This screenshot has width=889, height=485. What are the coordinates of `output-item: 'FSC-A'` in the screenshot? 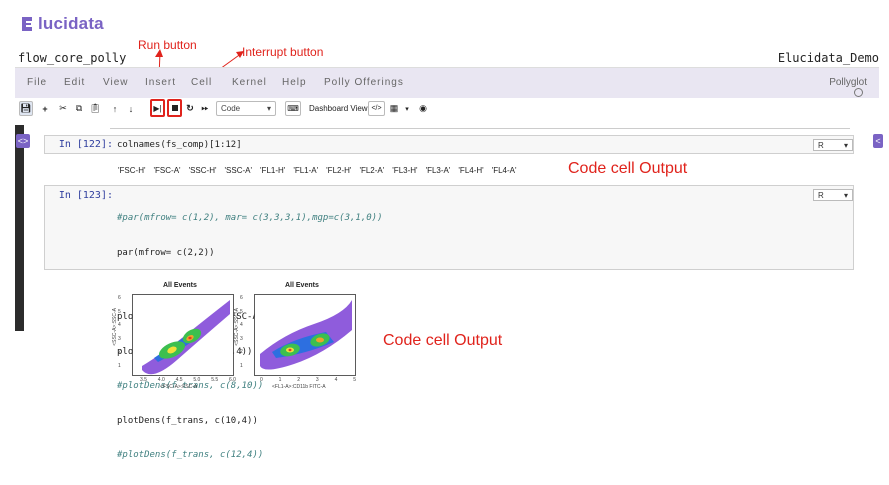 It's located at (167, 170).